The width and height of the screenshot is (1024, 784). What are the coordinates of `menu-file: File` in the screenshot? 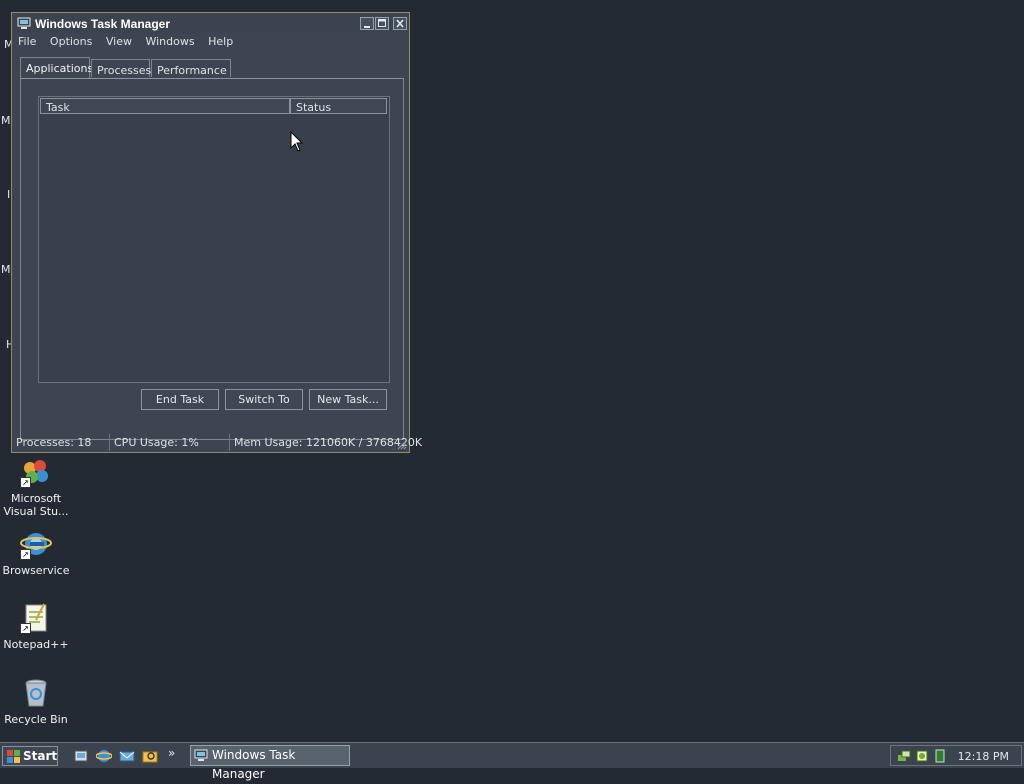 It's located at (27, 41).